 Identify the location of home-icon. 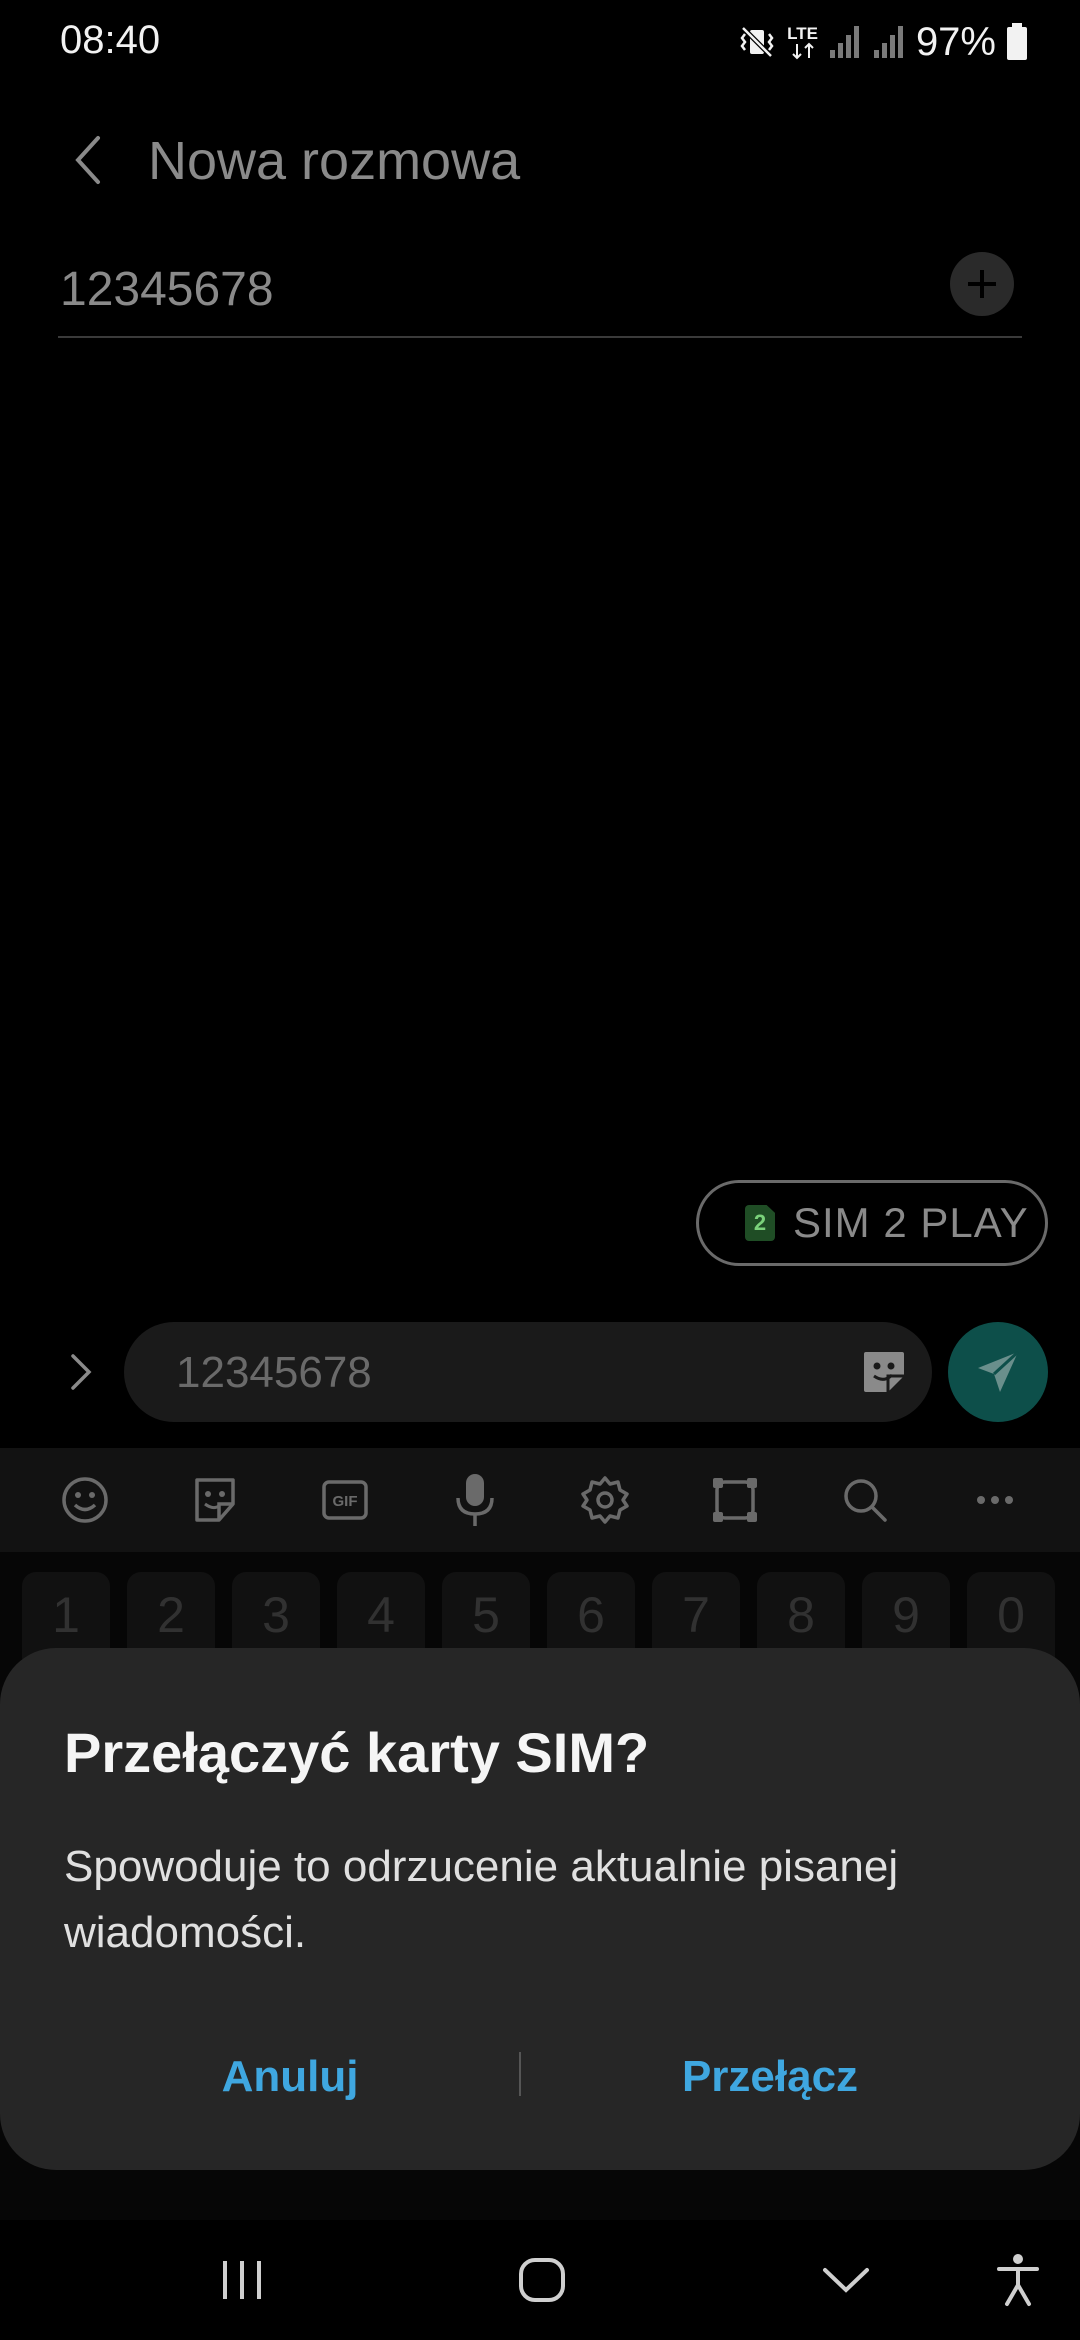
(542, 2280).